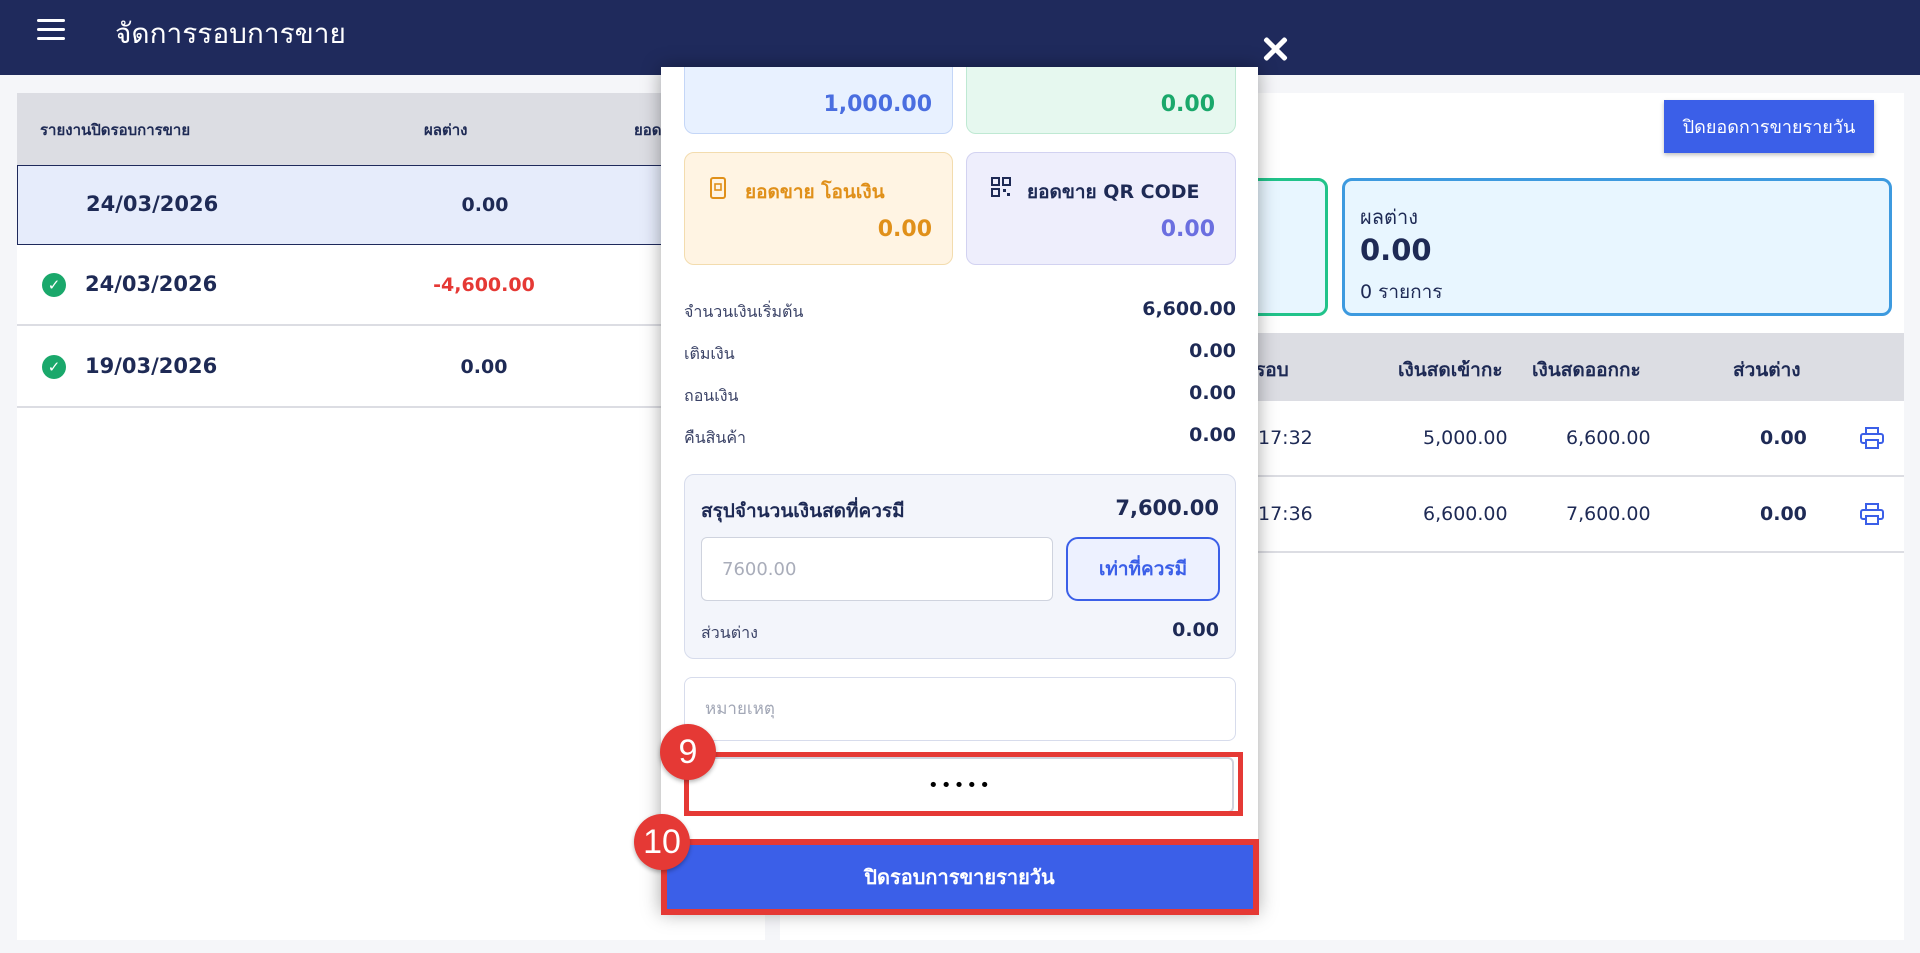 The image size is (1920, 953). Describe the element at coordinates (1465, 514) in the screenshot. I see `row-cash-in: 6,600.00` at that location.